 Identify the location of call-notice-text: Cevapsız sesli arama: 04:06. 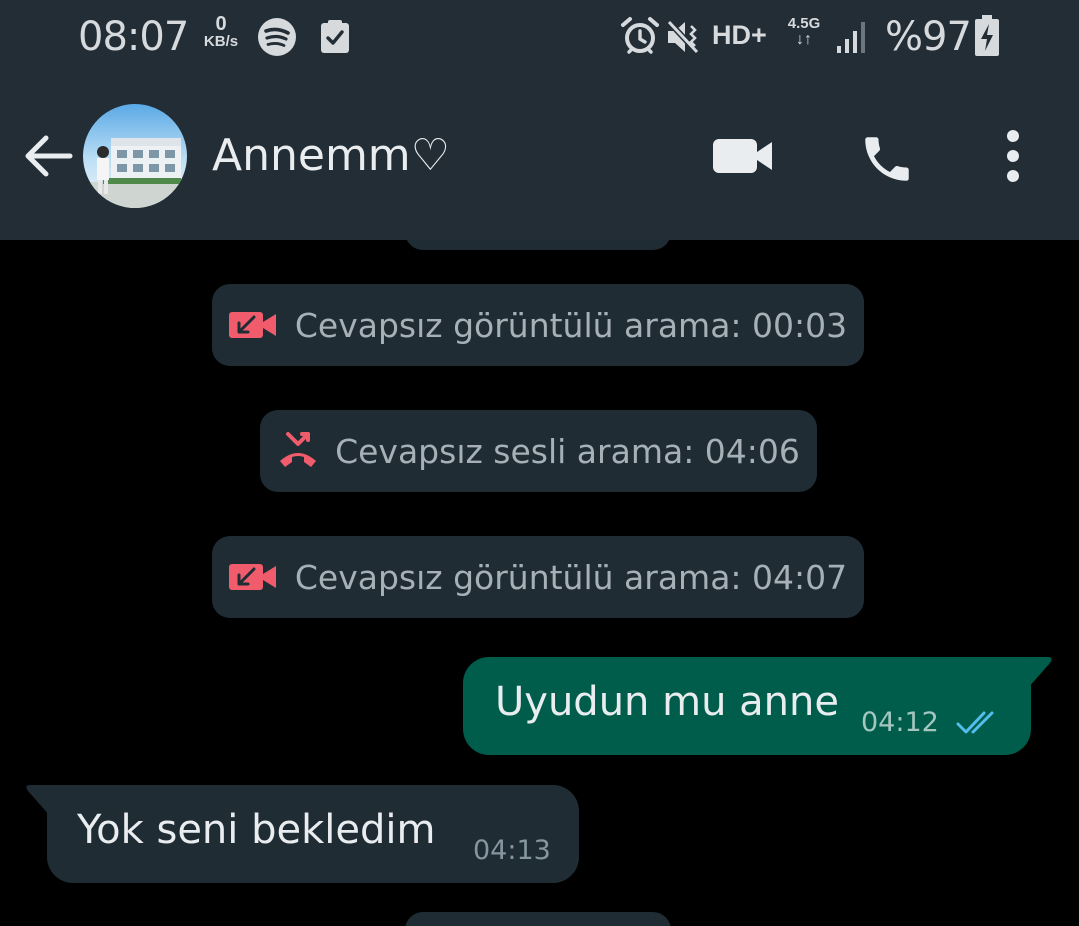
(567, 451).